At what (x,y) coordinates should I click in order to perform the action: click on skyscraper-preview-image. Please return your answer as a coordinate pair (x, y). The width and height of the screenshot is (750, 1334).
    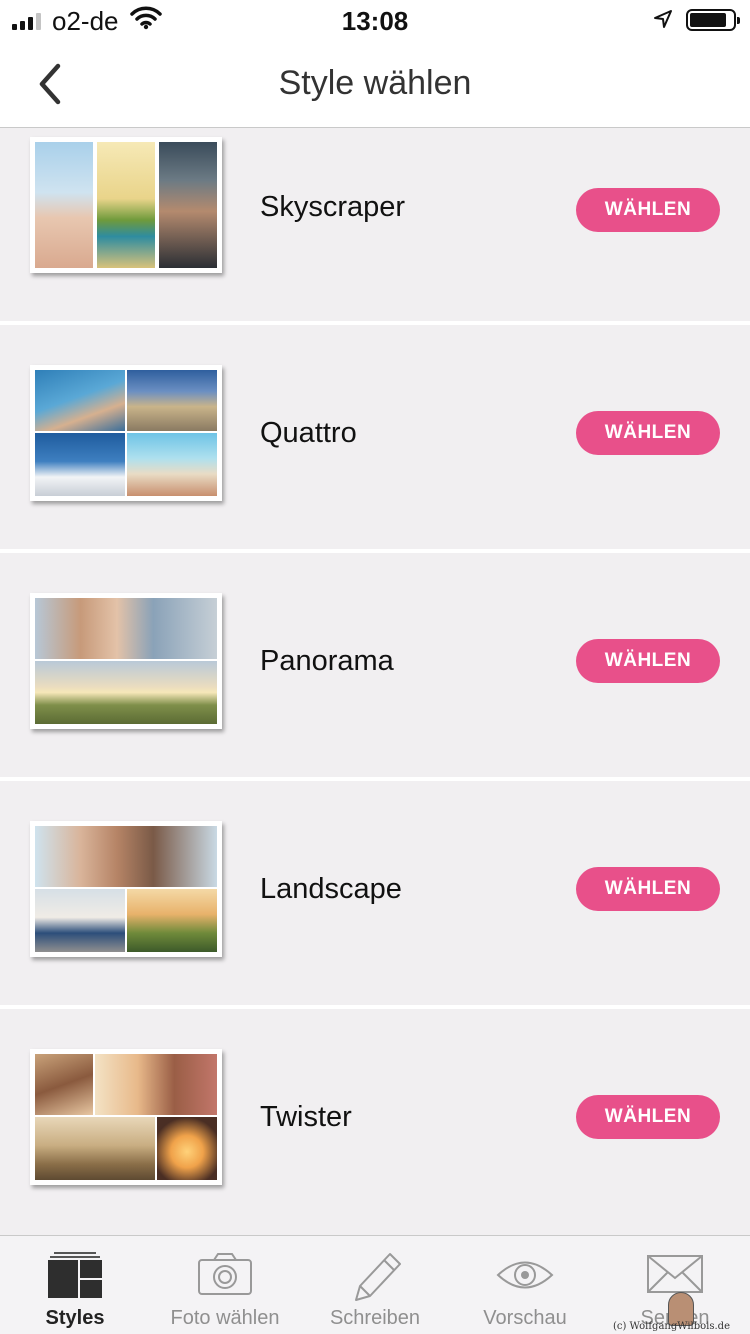
    Looking at the image, I should click on (126, 205).